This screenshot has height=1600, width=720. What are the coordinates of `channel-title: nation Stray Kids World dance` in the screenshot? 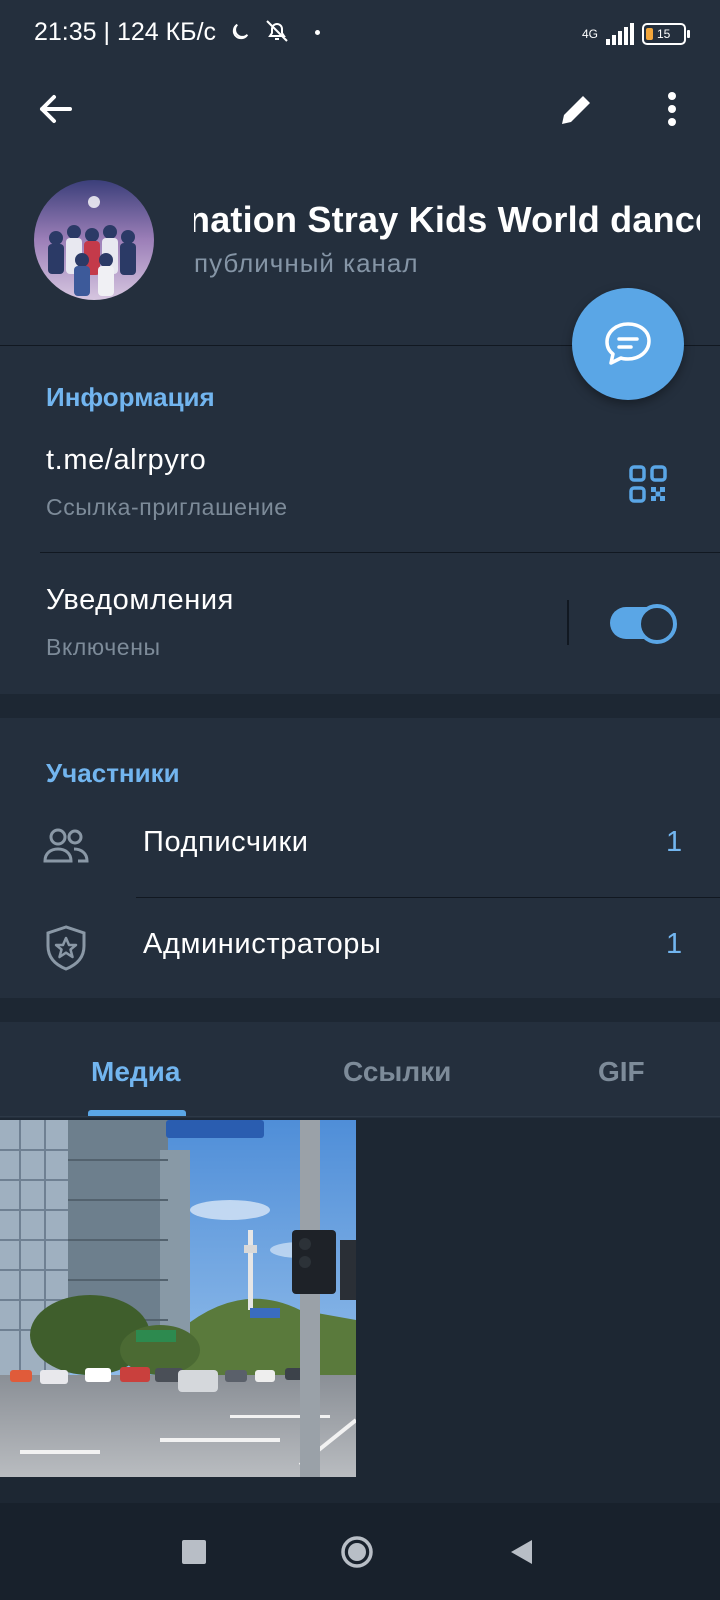 It's located at (447, 219).